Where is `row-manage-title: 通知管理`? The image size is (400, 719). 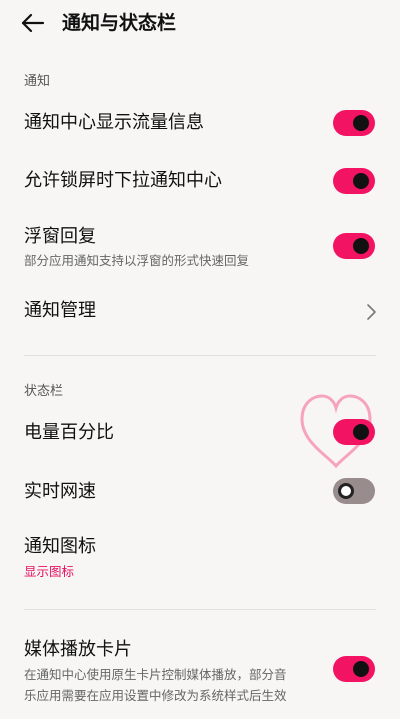
row-manage-title: 通知管理 is located at coordinates (60, 310).